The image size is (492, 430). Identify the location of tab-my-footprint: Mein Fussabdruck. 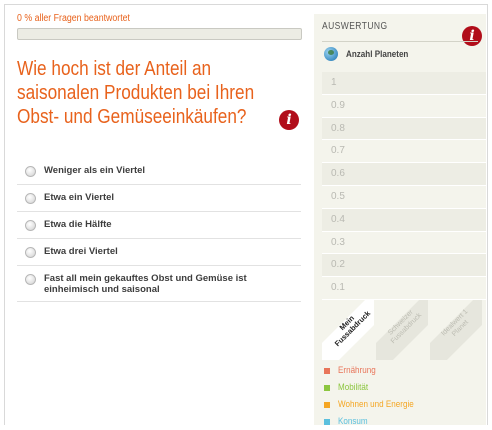
(348, 330).